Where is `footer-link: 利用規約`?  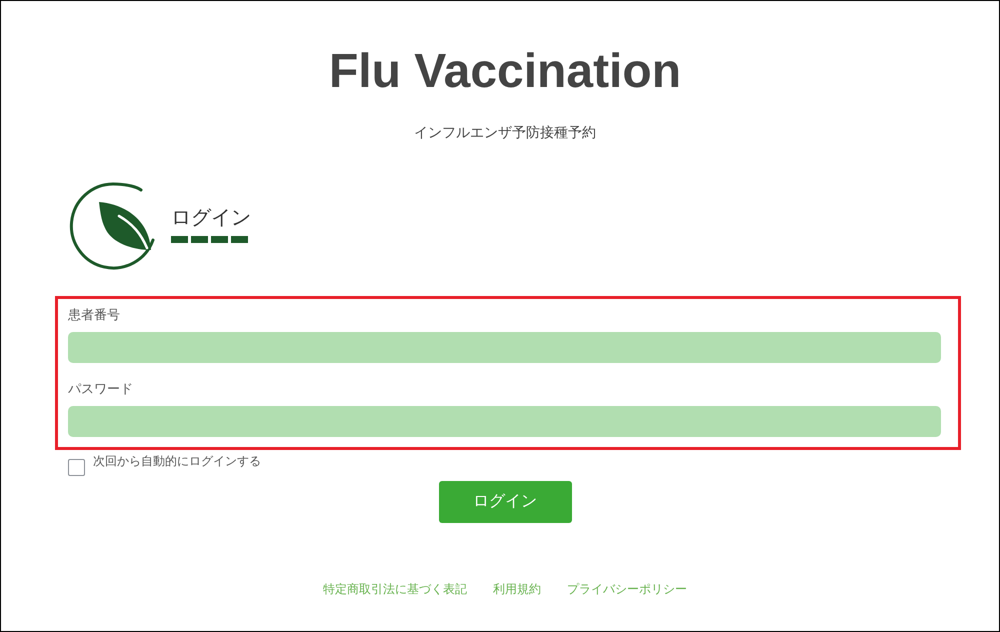
footer-link: 利用規約 is located at coordinates (517, 589).